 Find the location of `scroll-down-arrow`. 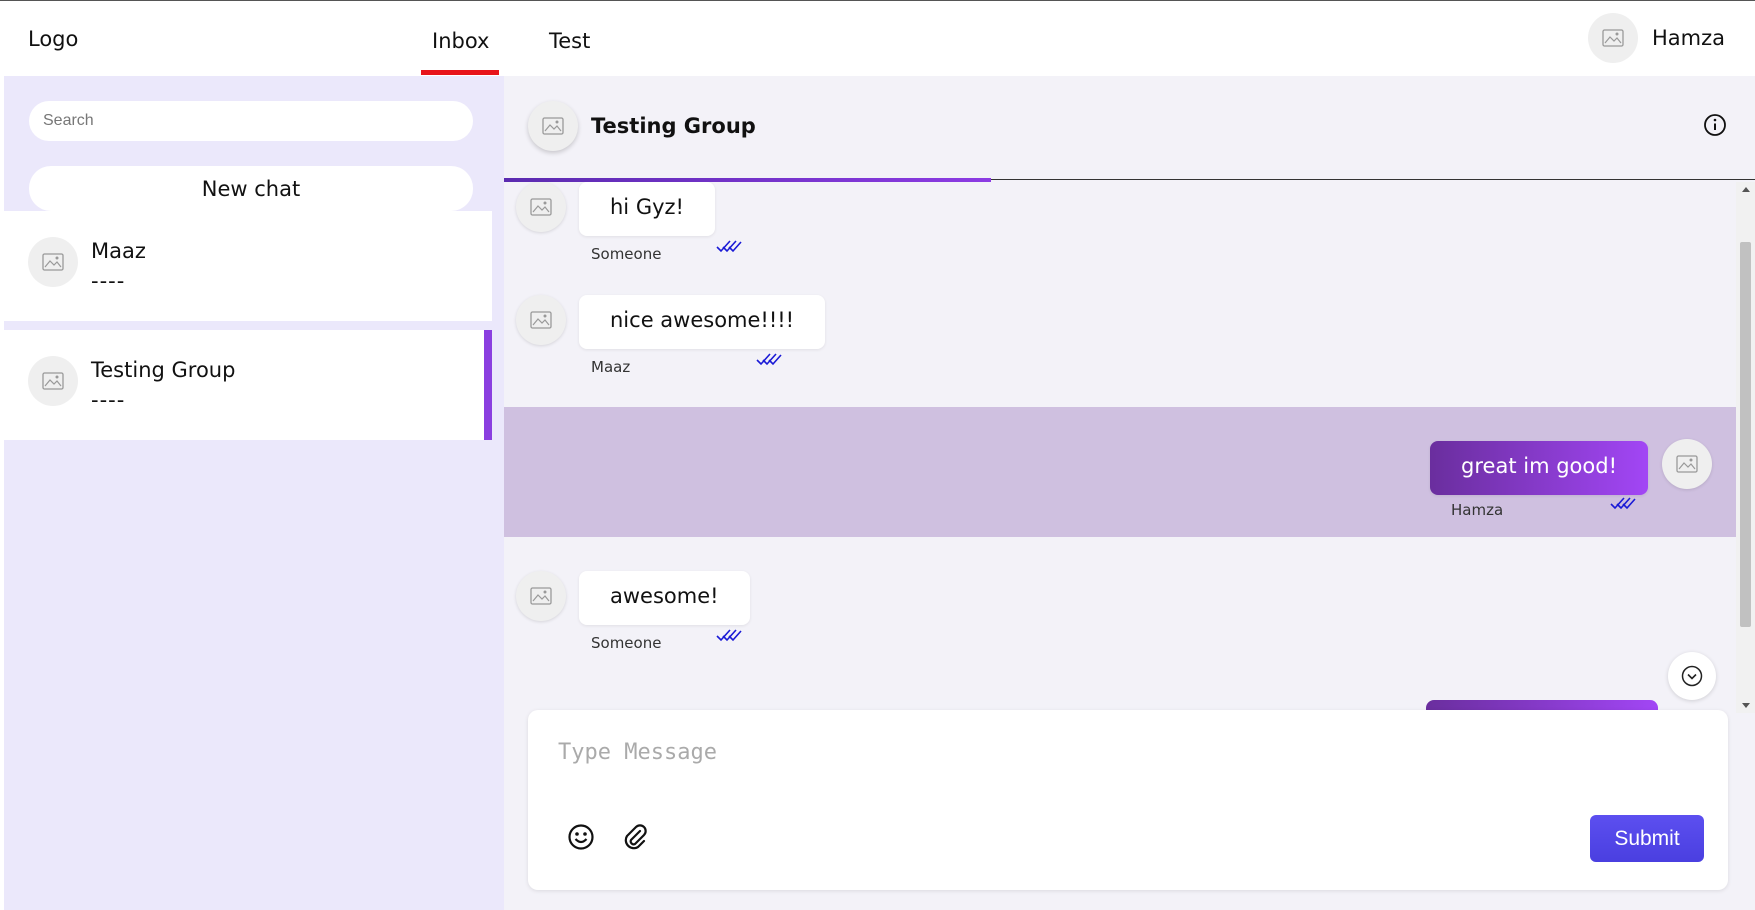

scroll-down-arrow is located at coordinates (1746, 705).